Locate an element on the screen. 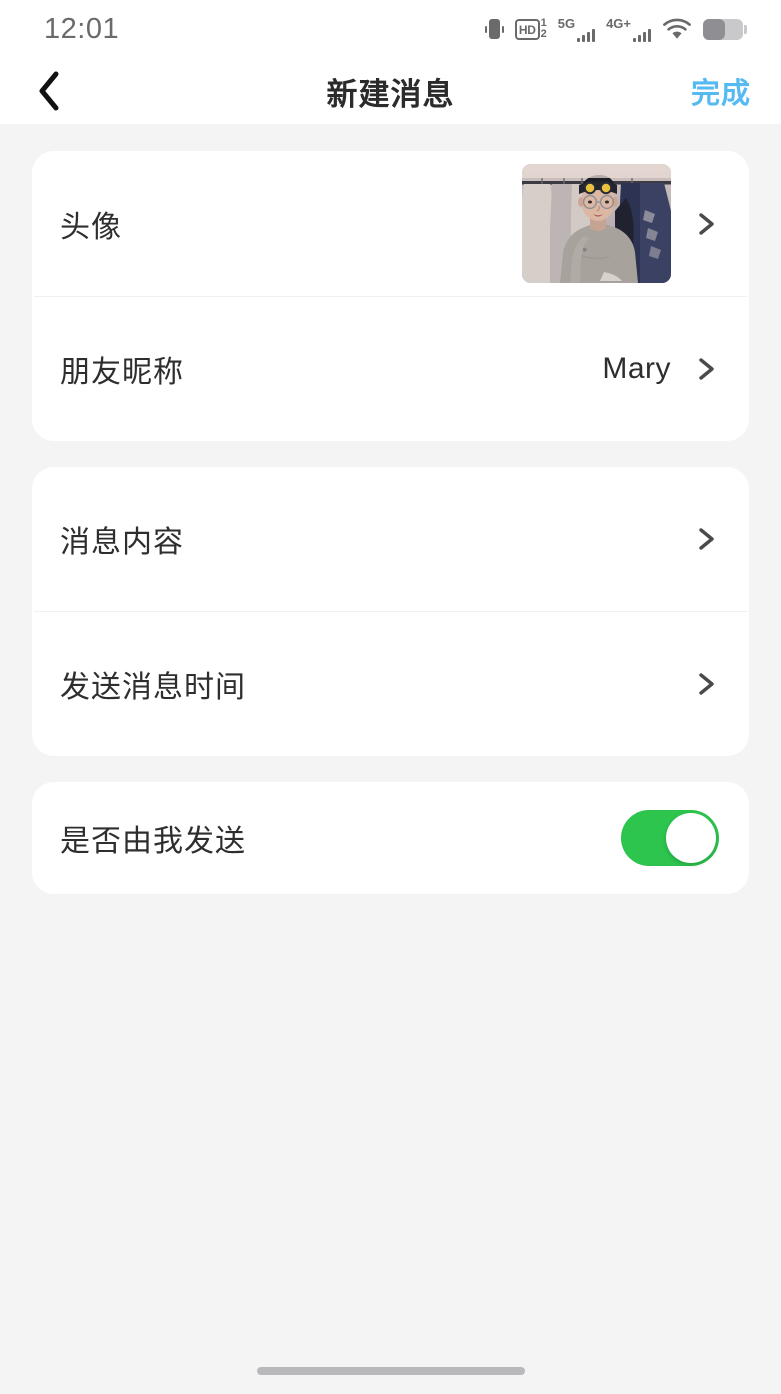  avatar-row: 头像 is located at coordinates (390, 223).